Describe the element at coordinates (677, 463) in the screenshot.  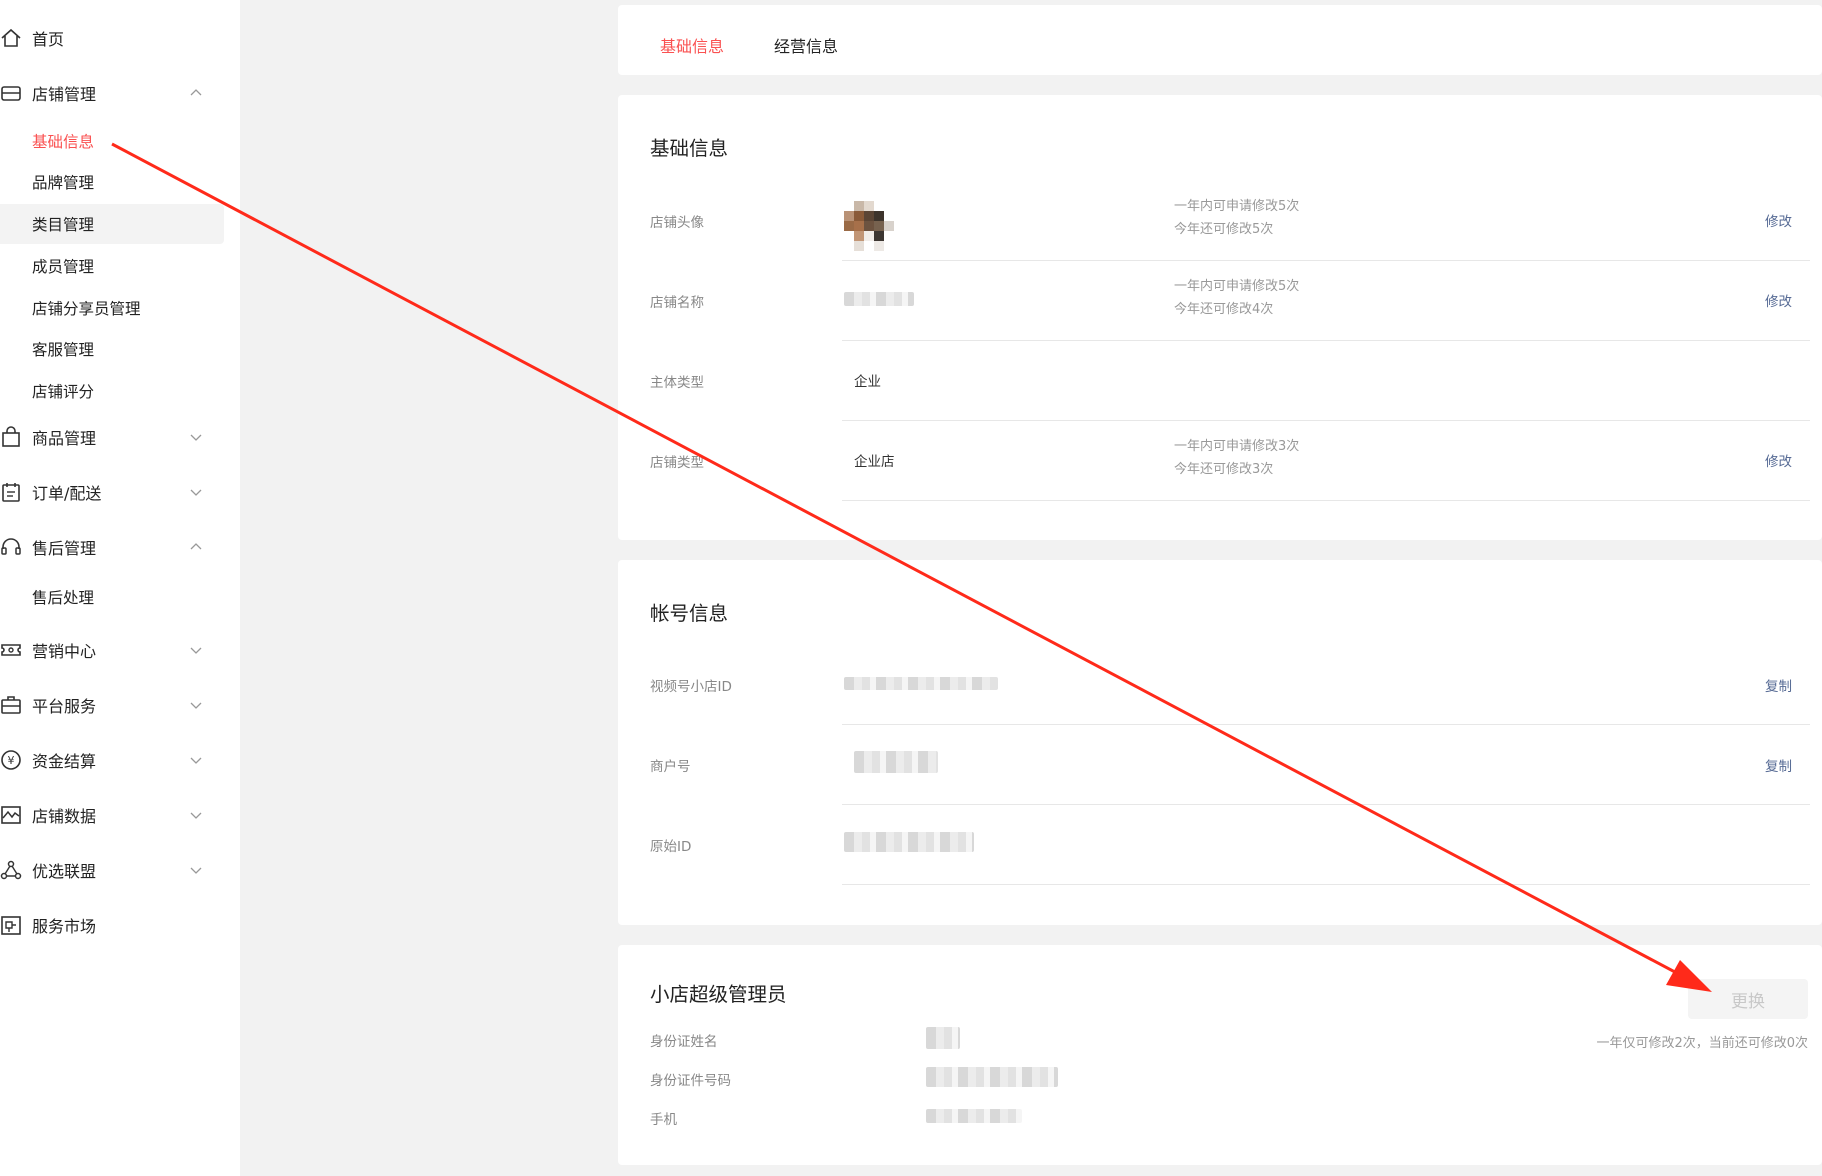
I see `row-label: 店铺类型` at that location.